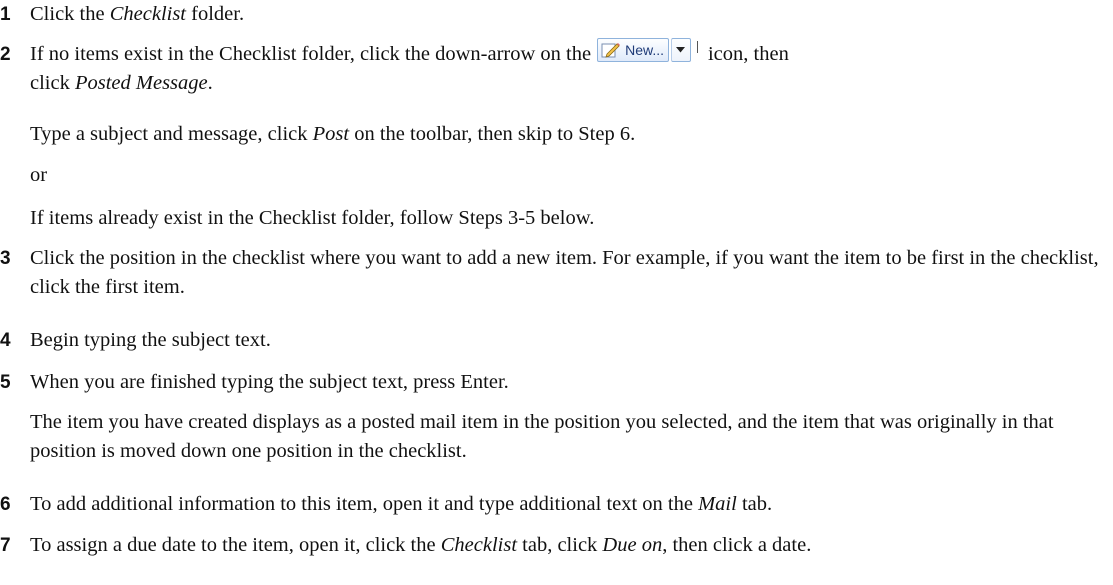 Image resolution: width=1113 pixels, height=585 pixels. Describe the element at coordinates (39, 175) in the screenshot. I see `step-2-or: or` at that location.